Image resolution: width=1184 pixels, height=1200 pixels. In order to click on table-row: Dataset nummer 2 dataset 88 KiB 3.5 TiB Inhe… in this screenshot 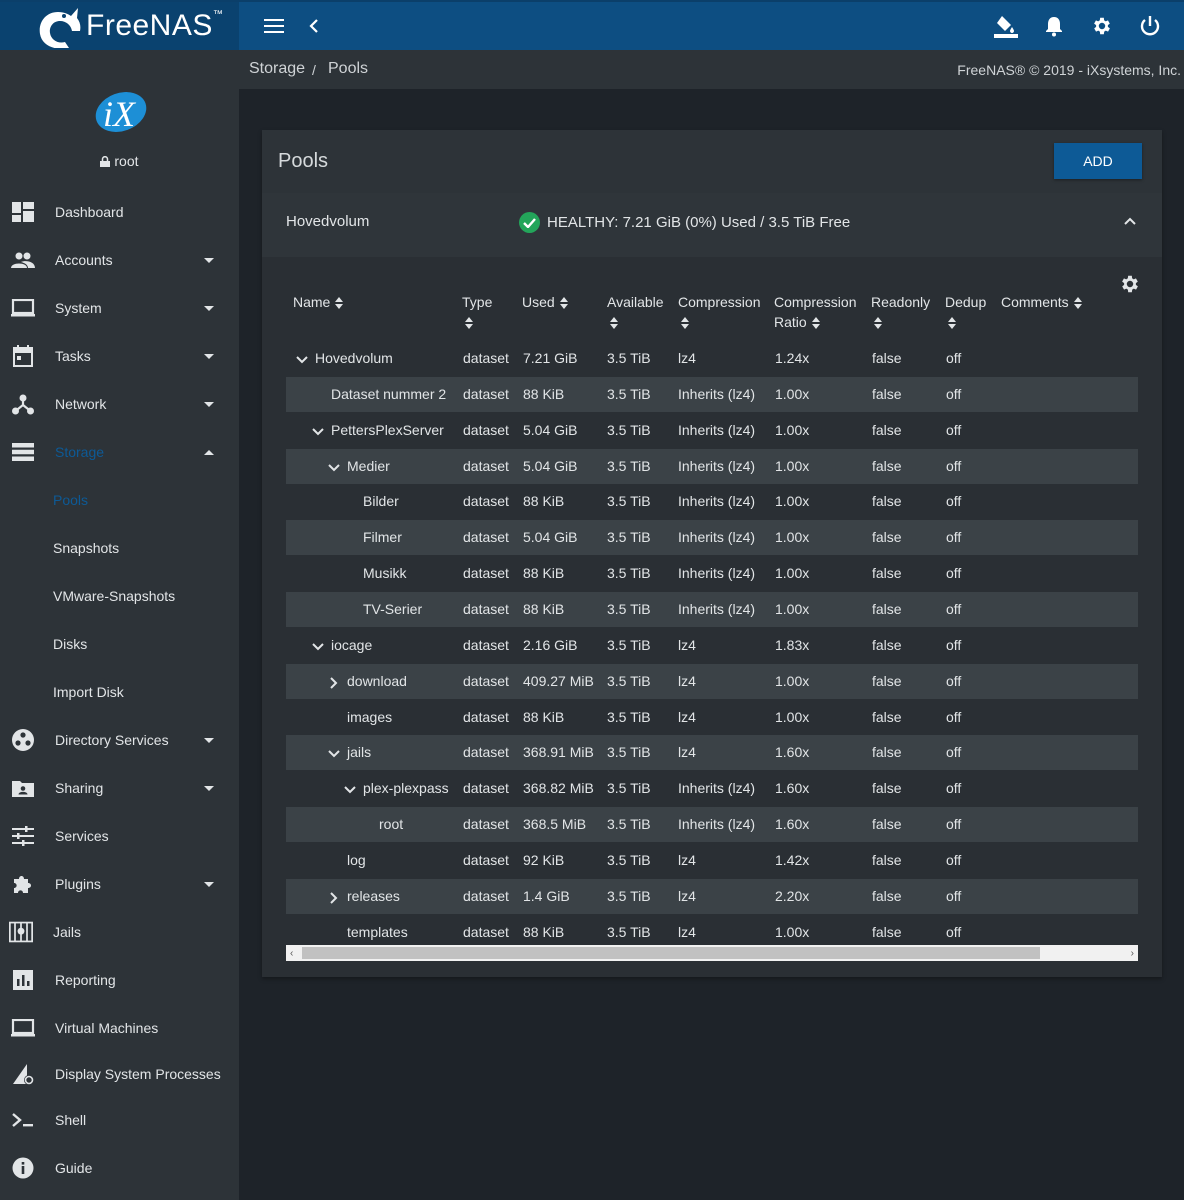, I will do `click(712, 394)`.